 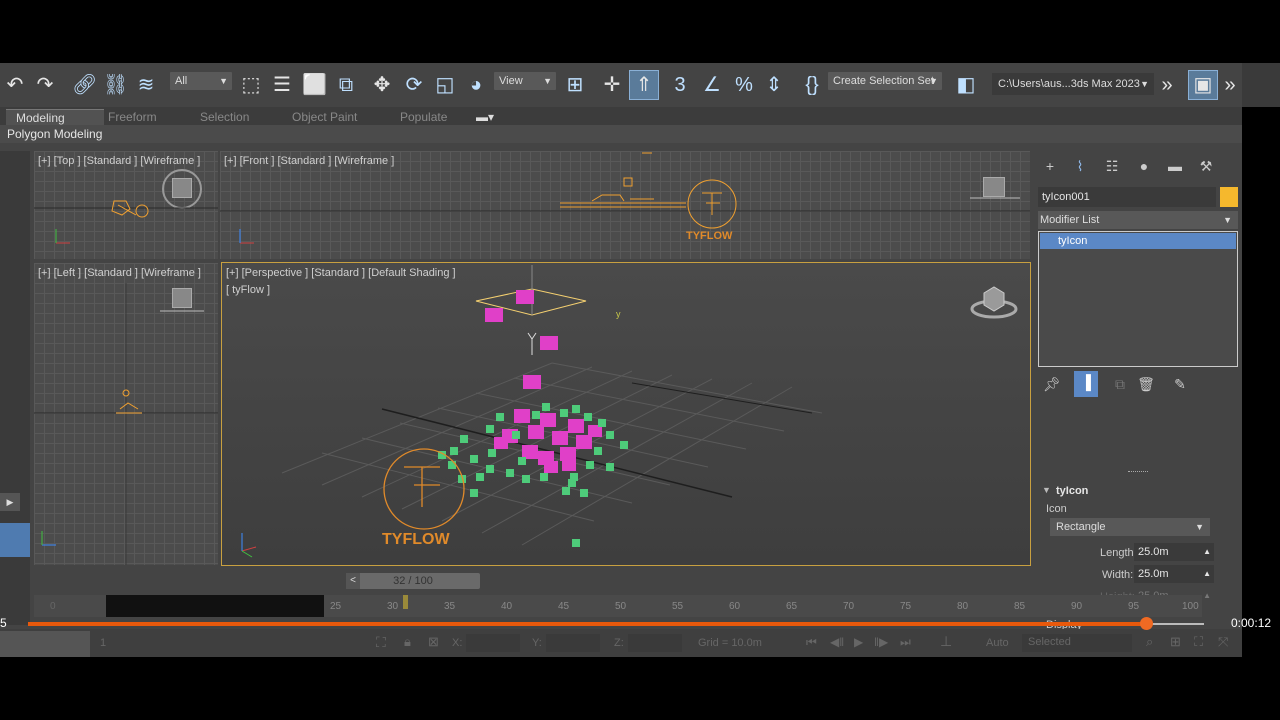 What do you see at coordinates (282, 85) in the screenshot?
I see `select-by-name-icon: ☰` at bounding box center [282, 85].